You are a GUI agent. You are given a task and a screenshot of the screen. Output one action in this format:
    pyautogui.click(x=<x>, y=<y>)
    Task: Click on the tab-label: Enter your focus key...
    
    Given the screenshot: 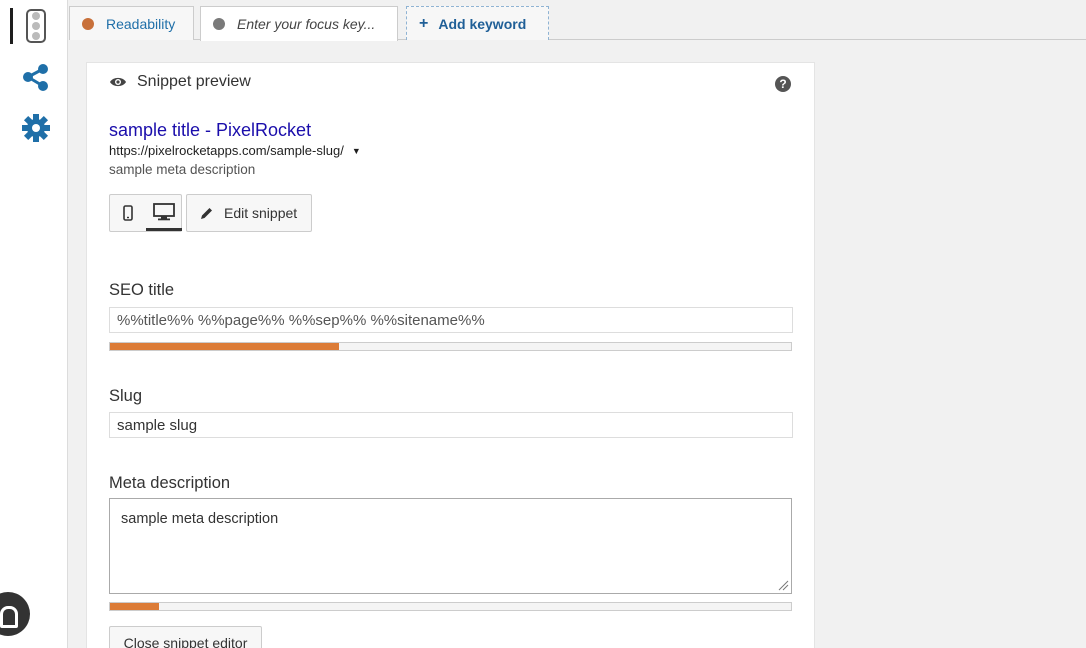 What is the action you would take?
    pyautogui.click(x=306, y=24)
    